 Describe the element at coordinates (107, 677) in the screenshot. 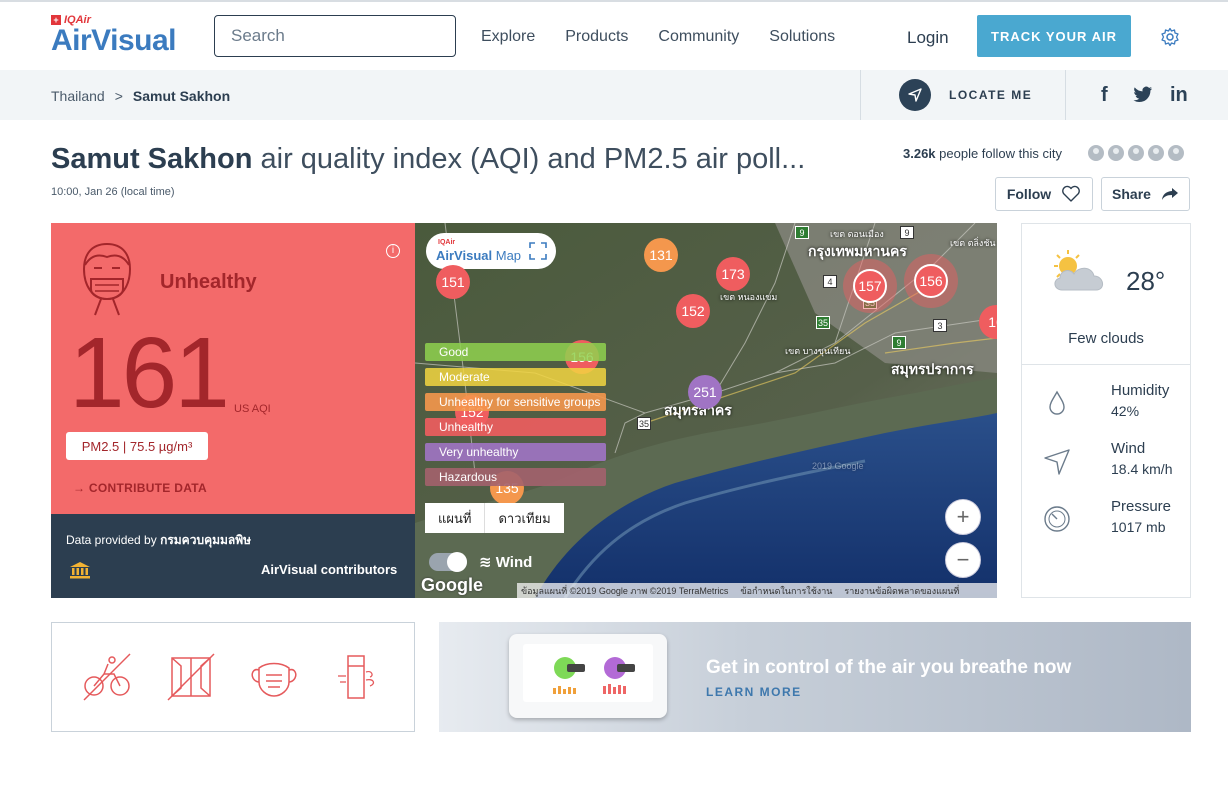

I see `no-cycling-icon` at that location.